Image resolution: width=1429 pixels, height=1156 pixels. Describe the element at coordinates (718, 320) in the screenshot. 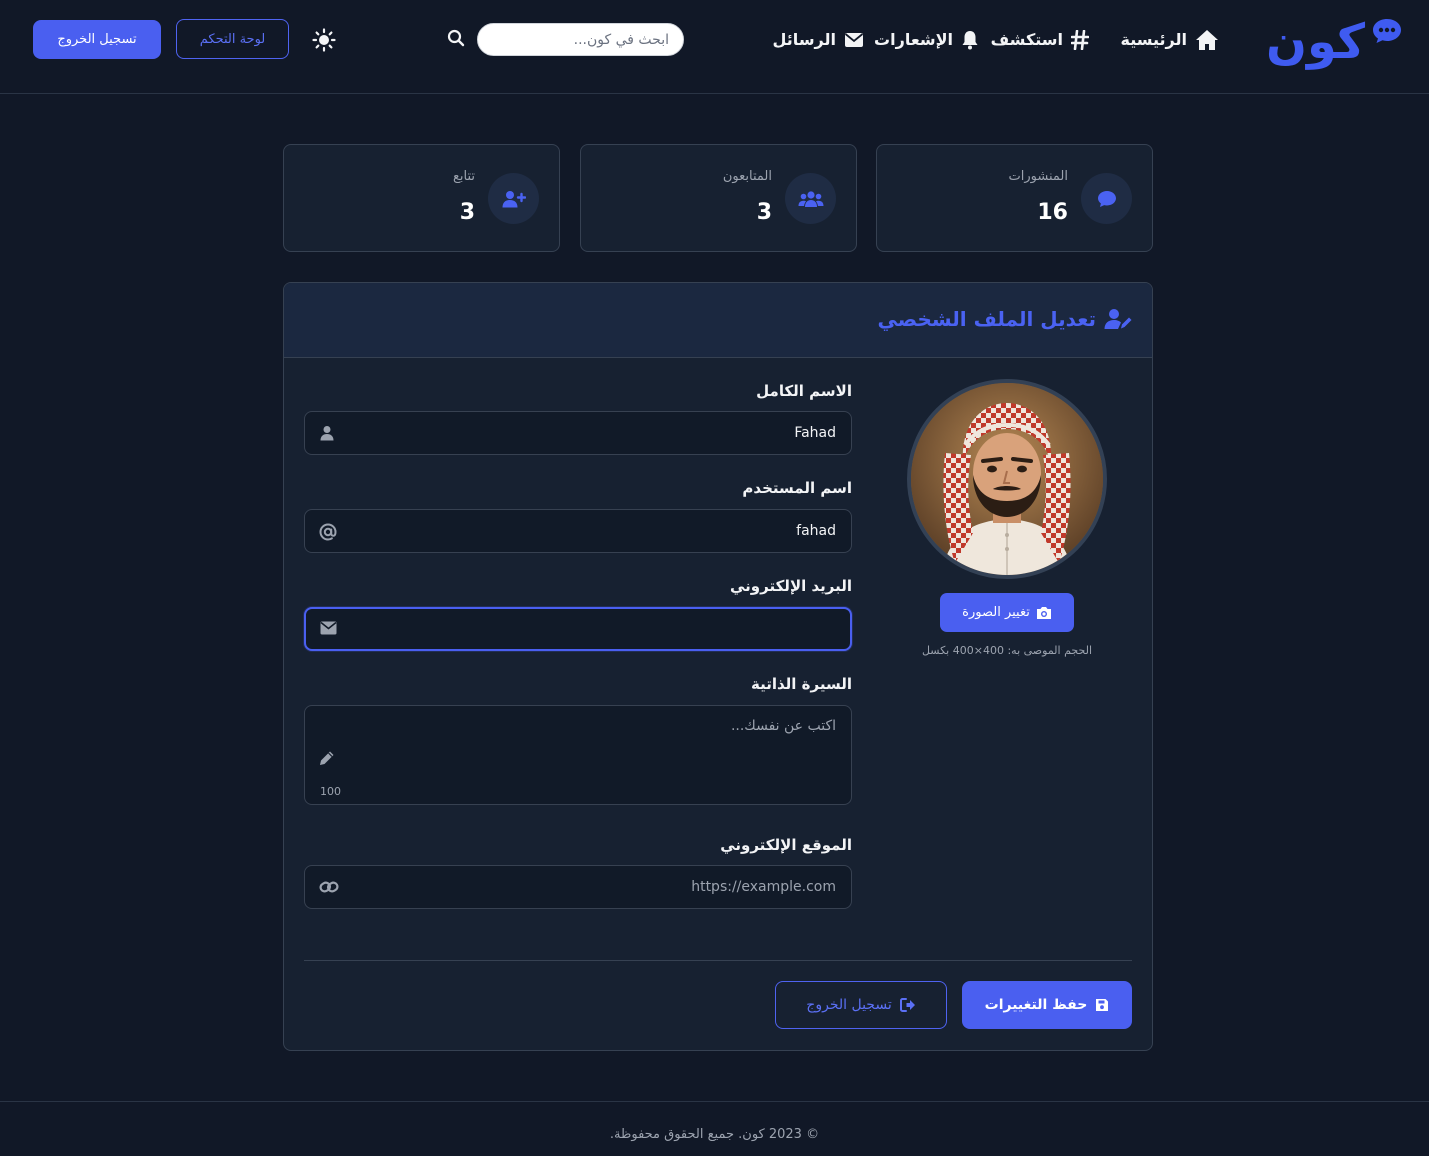

I see `card-header: تعديل الملف الشخصي` at that location.